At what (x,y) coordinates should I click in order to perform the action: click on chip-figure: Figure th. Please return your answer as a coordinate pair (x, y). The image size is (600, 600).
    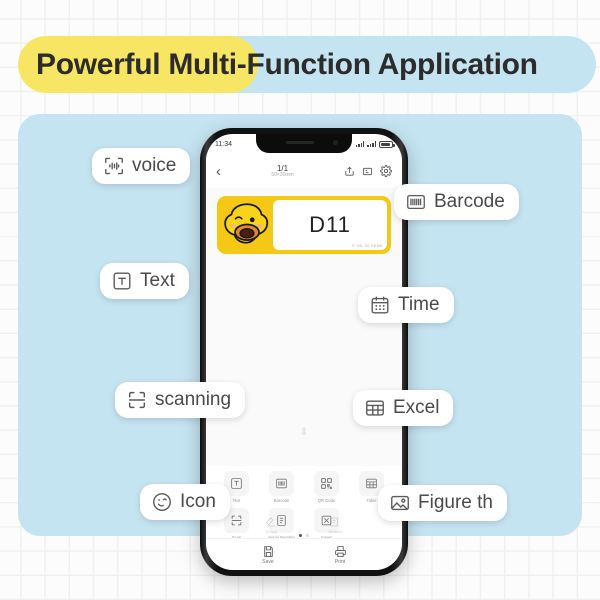
    Looking at the image, I should click on (442, 503).